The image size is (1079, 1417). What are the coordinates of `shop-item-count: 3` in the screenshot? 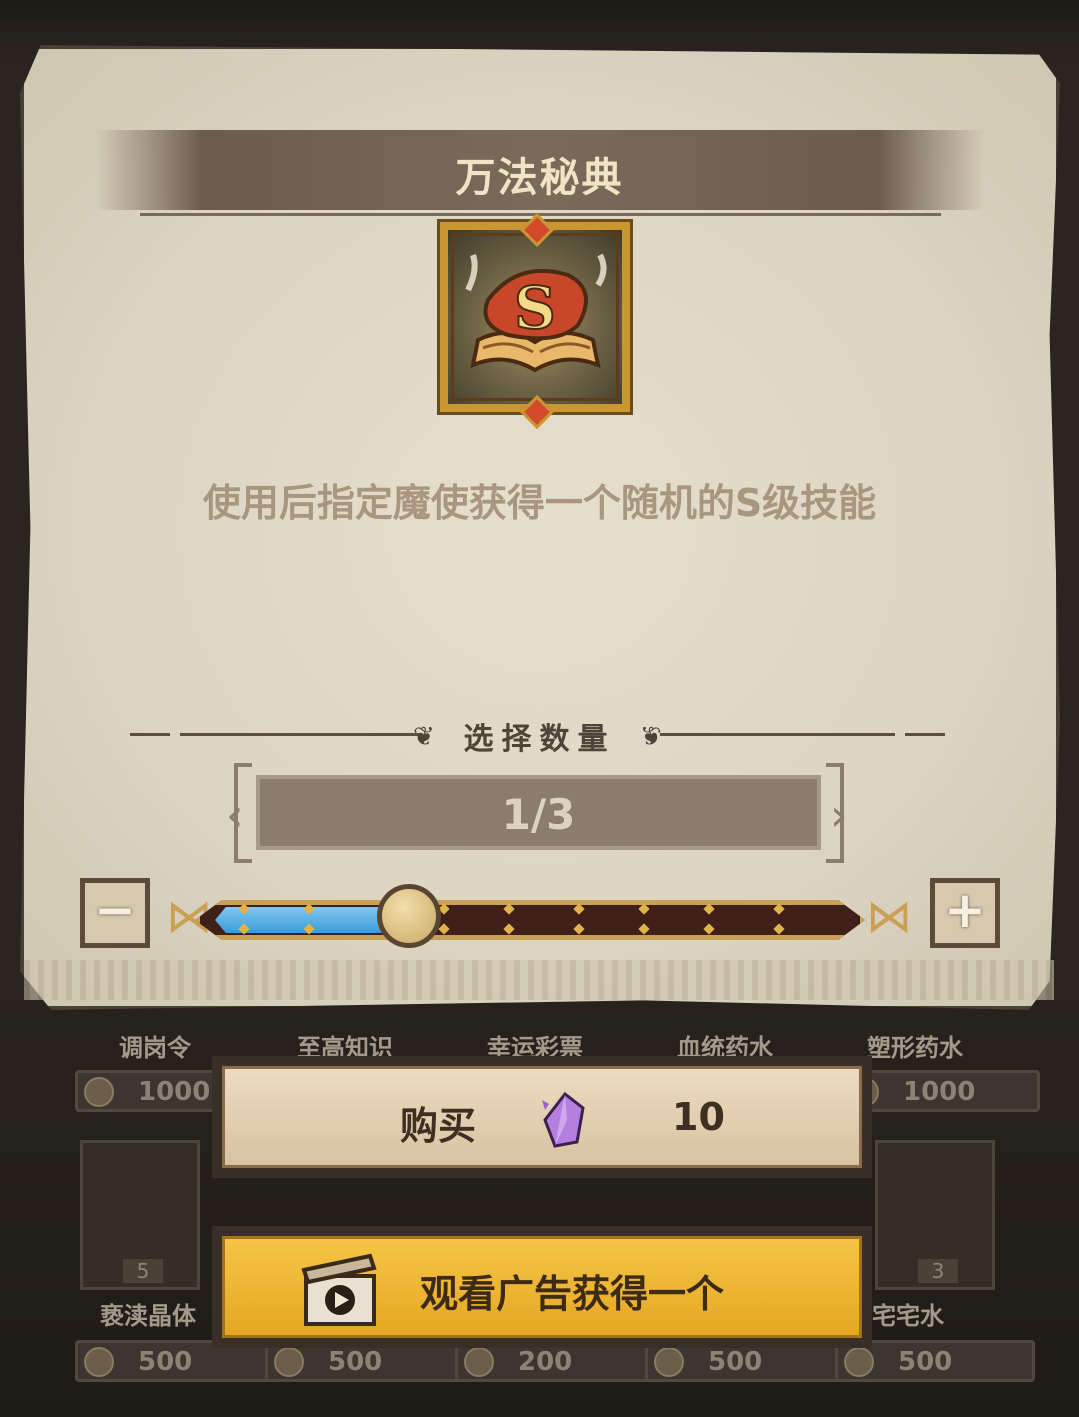 It's located at (938, 1271).